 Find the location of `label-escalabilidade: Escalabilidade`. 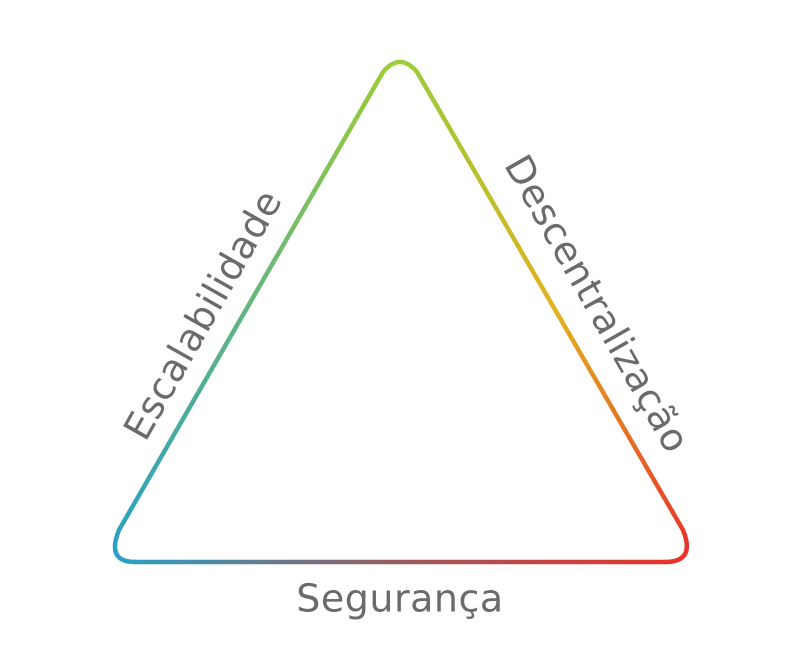

label-escalabilidade: Escalabilidade is located at coordinates (203, 314).